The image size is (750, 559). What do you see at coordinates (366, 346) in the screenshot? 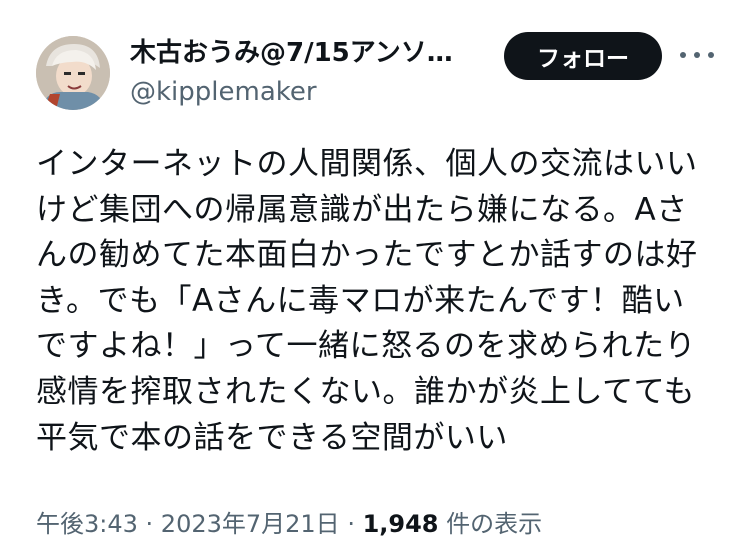
I see `tweet-line: ですよね！」って一緒に怒るのを求められたり` at bounding box center [366, 346].